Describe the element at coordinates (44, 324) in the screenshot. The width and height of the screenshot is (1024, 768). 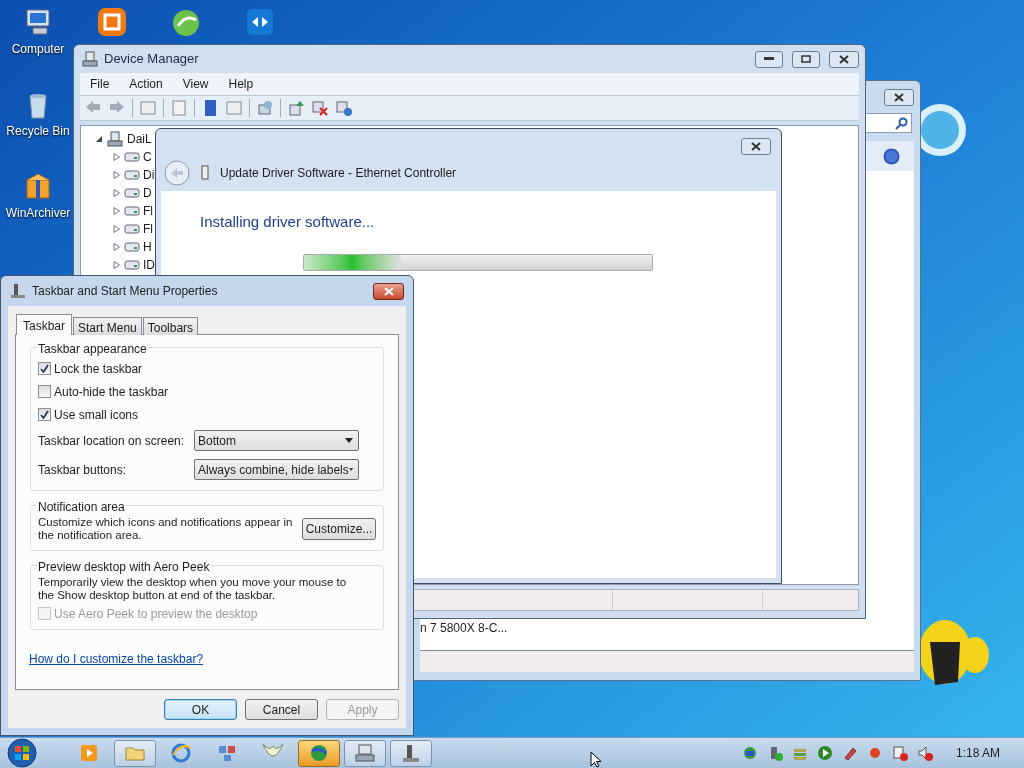
I see `tab: Taskbar` at that location.